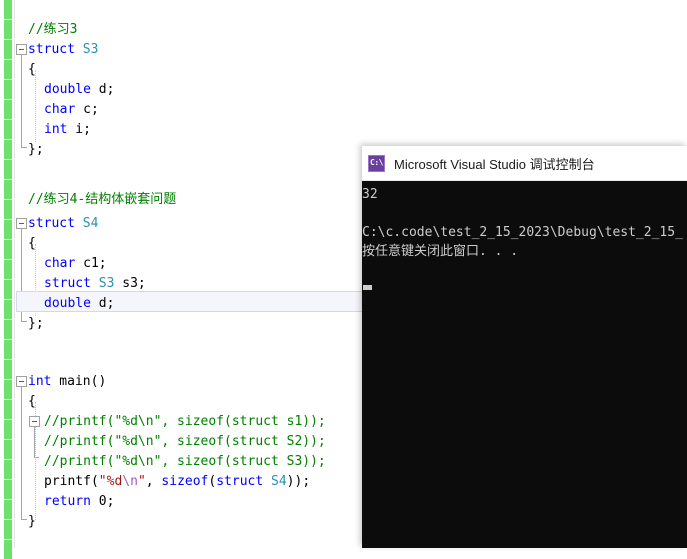 The height and width of the screenshot is (559, 687). I want to click on code-token: }, so click(32, 521).